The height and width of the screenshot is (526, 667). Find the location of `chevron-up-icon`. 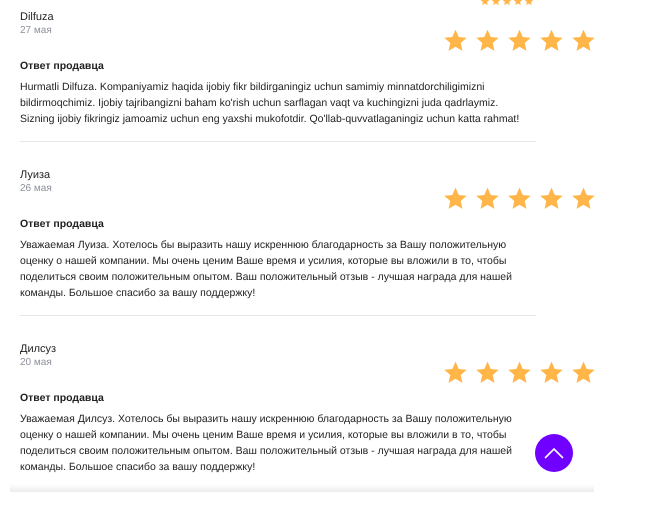

chevron-up-icon is located at coordinates (554, 453).